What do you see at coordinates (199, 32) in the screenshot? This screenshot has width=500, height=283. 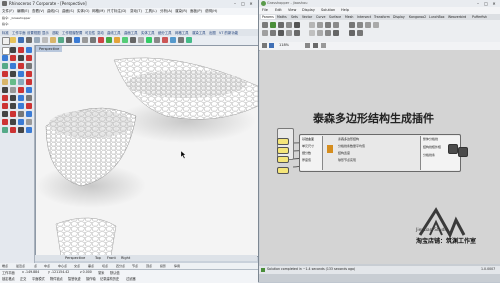 I see `tab-render-tools: 渲染工具` at bounding box center [199, 32].